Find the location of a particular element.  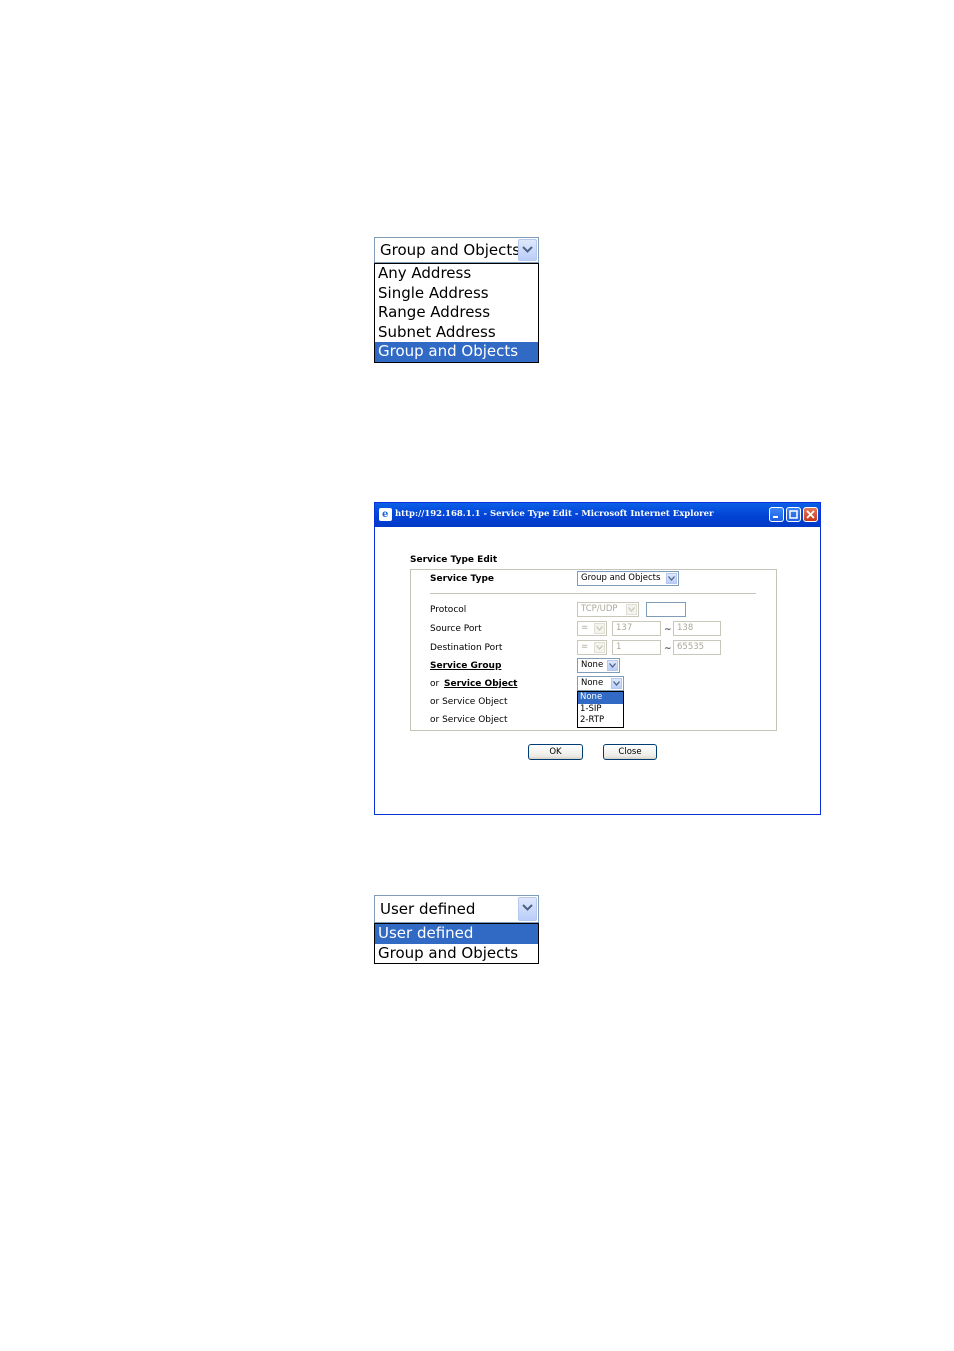

option-range-address: Range Address is located at coordinates (456, 313).